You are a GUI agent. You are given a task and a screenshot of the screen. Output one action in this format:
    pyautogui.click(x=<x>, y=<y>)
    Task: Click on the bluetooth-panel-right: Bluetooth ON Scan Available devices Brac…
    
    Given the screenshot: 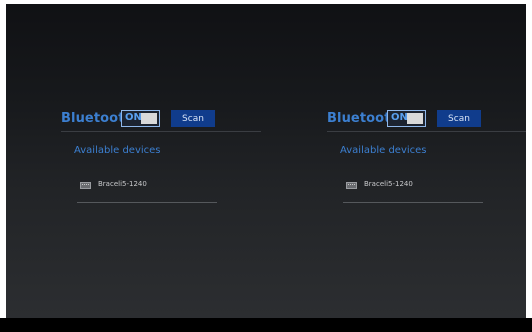 What is the action you would take?
    pyautogui.click(x=426, y=157)
    